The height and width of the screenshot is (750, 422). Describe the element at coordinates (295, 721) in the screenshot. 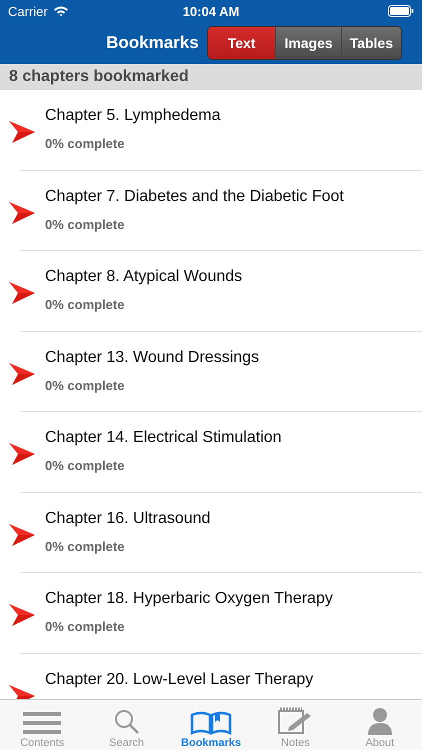

I see `notepad-pen-icon` at that location.